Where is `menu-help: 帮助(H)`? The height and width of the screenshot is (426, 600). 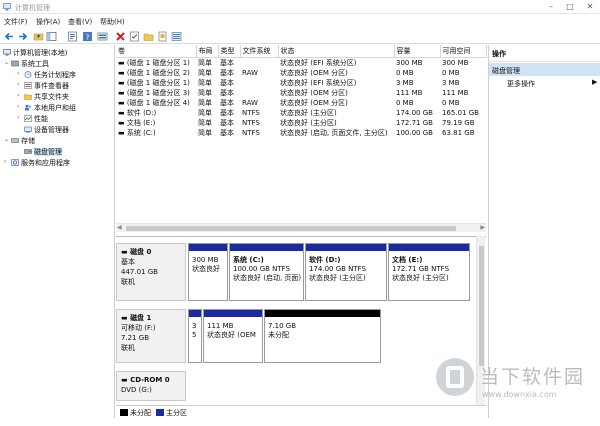
menu-help: 帮助(H) is located at coordinates (112, 22).